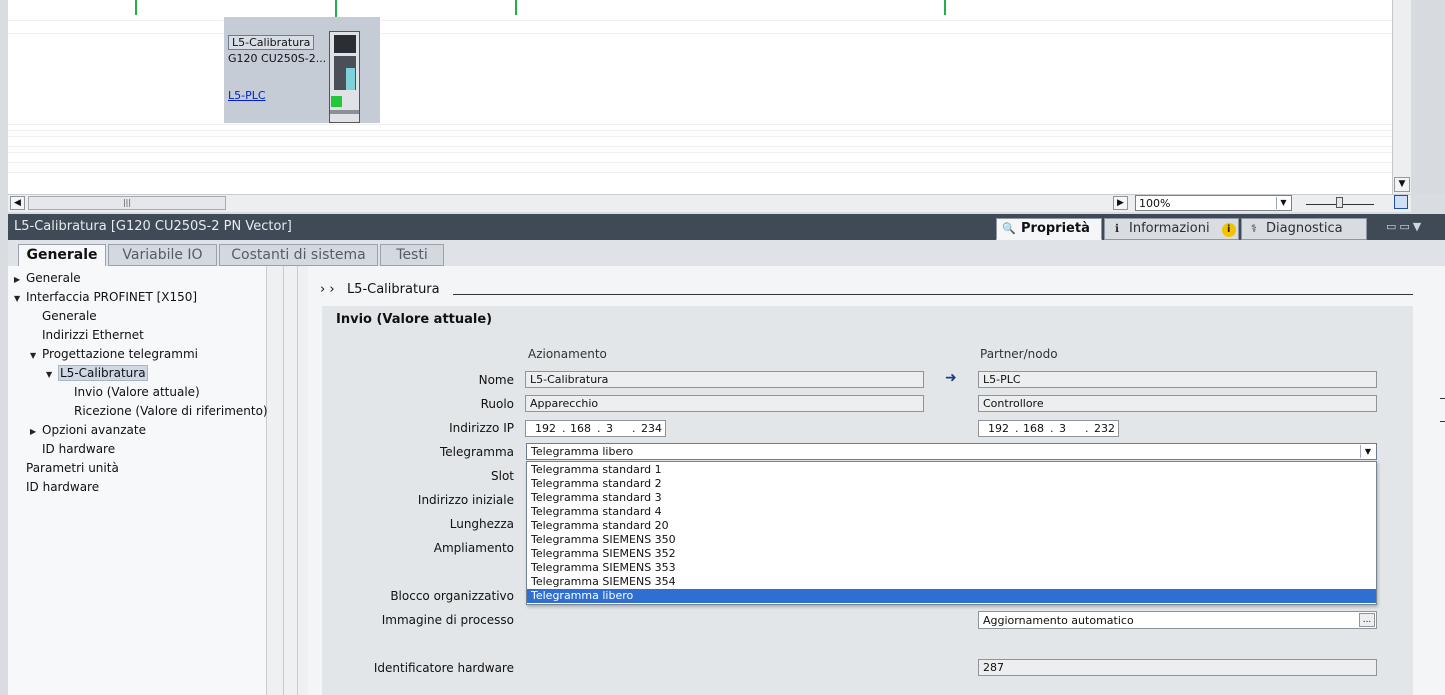 This screenshot has height=695, width=1445. I want to click on tab-information: ℹ Informazioni i, so click(1171, 229).